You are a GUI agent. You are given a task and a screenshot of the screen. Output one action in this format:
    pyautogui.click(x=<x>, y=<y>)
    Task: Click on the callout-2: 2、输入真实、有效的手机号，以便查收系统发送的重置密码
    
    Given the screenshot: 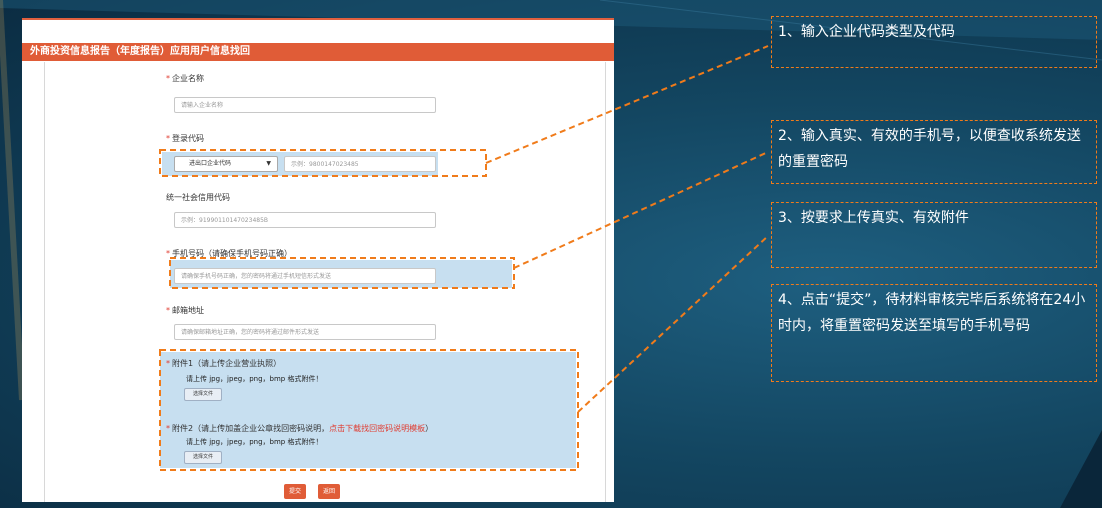 What is the action you would take?
    pyautogui.click(x=934, y=152)
    